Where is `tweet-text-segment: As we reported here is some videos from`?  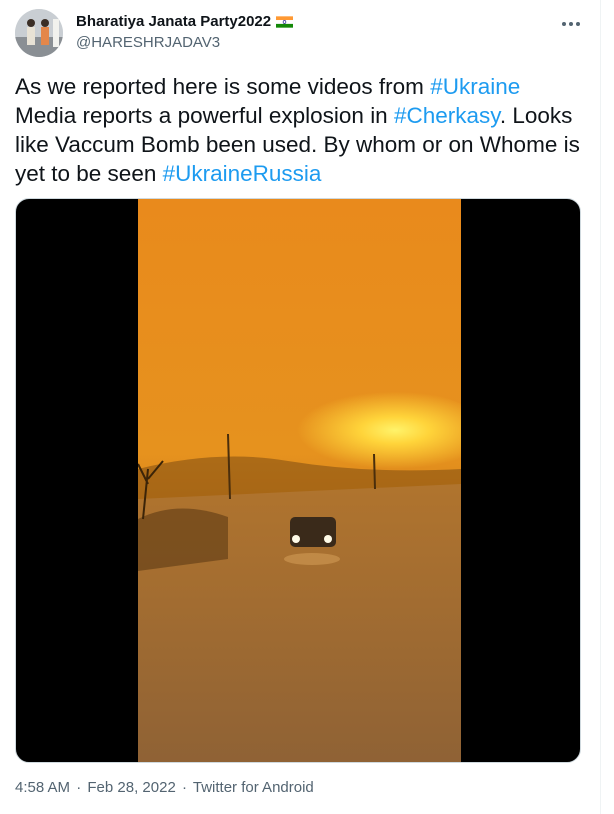 tweet-text-segment: As we reported here is some videos from is located at coordinates (223, 86).